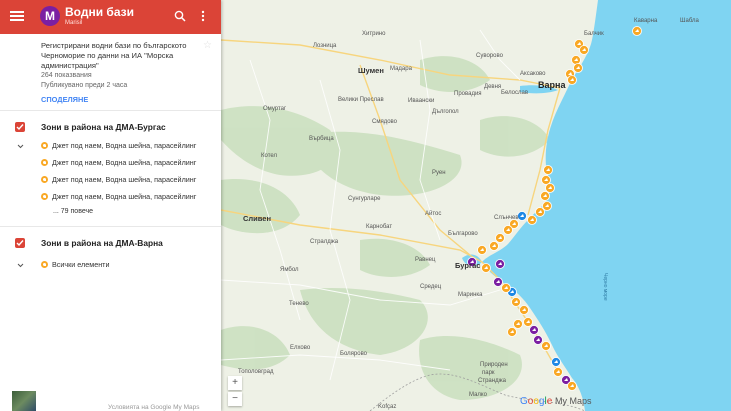 The height and width of the screenshot is (411, 731). What do you see at coordinates (324, 242) in the screenshot?
I see `map-label-straldzha: Стралджа` at bounding box center [324, 242].